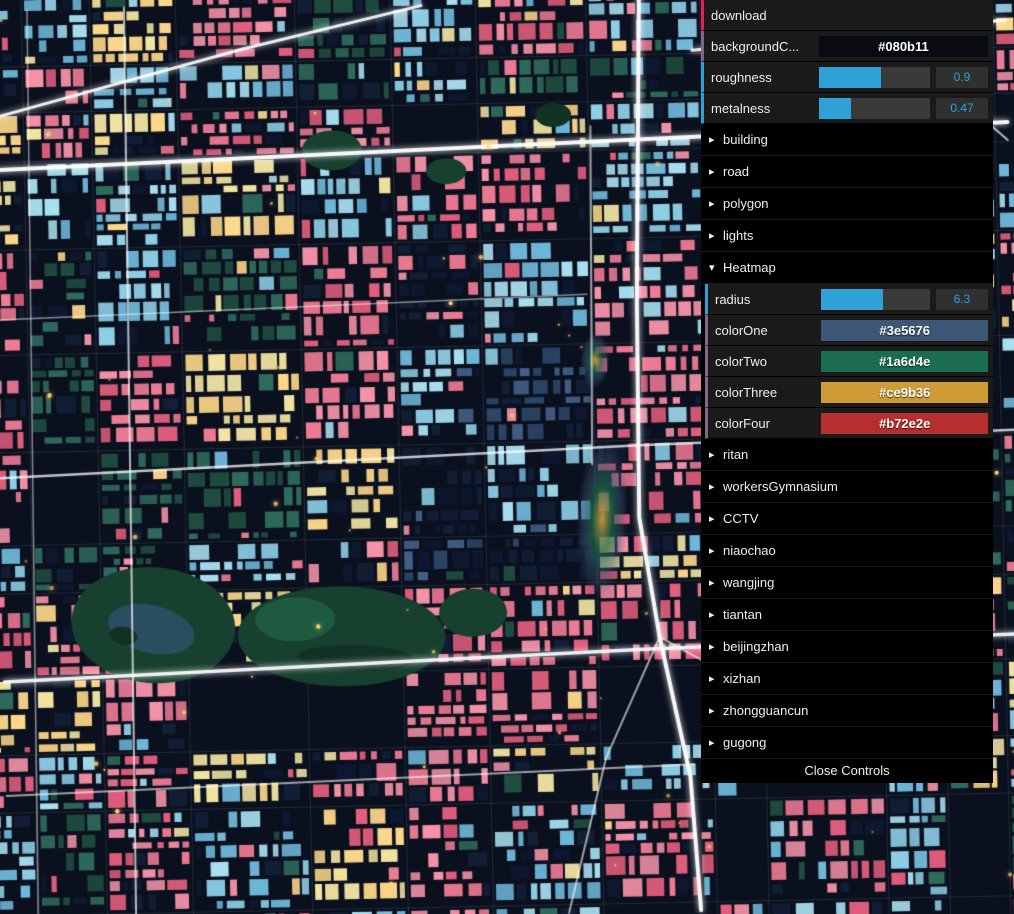 This screenshot has width=1014, height=914. I want to click on heatmap-folder-children: radius colorOne #3e5676 colorTwo, so click(847, 361).